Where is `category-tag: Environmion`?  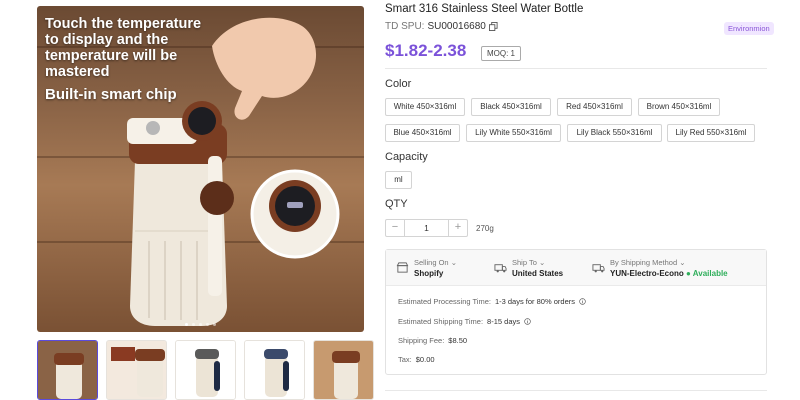
category-tag: Environmion is located at coordinates (749, 28).